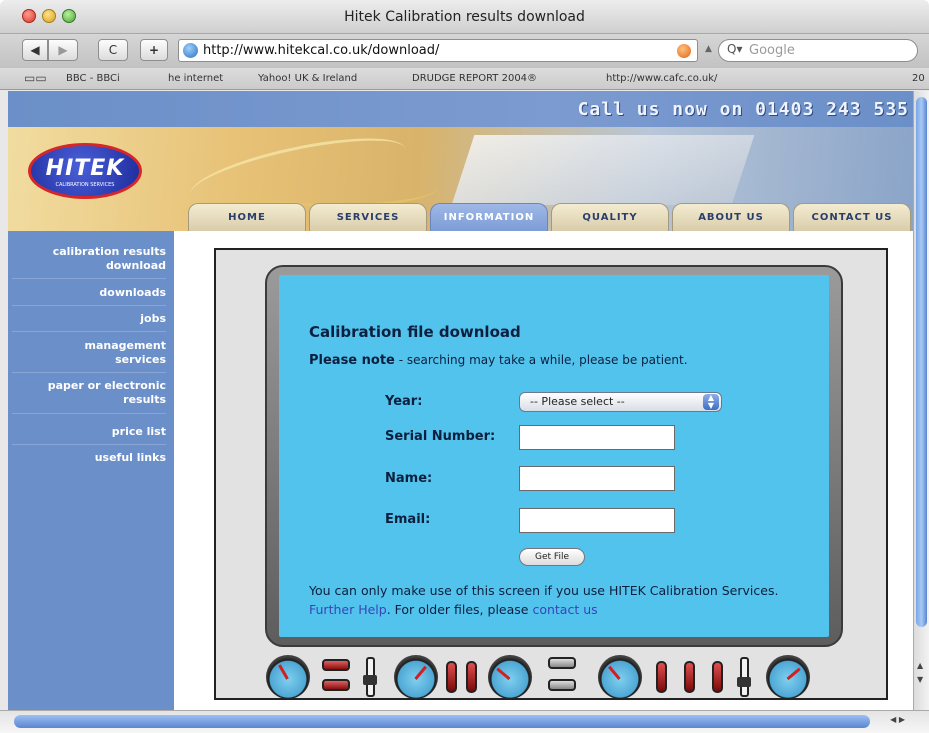 This screenshot has width=929, height=733. I want to click on vertical-scroll-thumb, so click(921, 362).